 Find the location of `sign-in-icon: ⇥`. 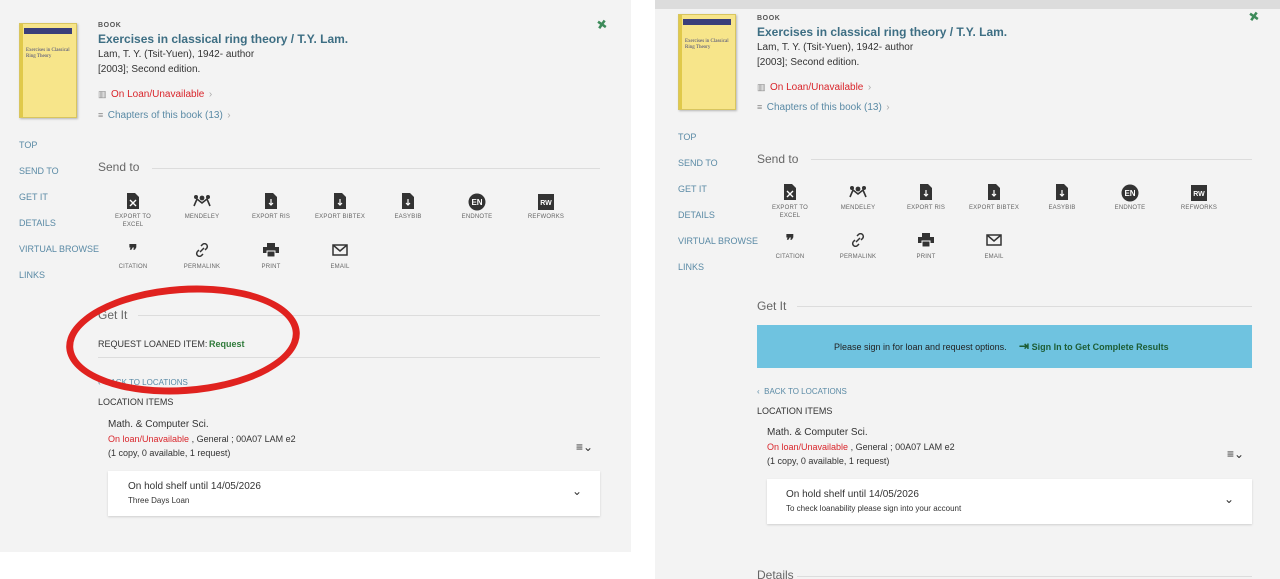

sign-in-icon: ⇥ is located at coordinates (1024, 346).